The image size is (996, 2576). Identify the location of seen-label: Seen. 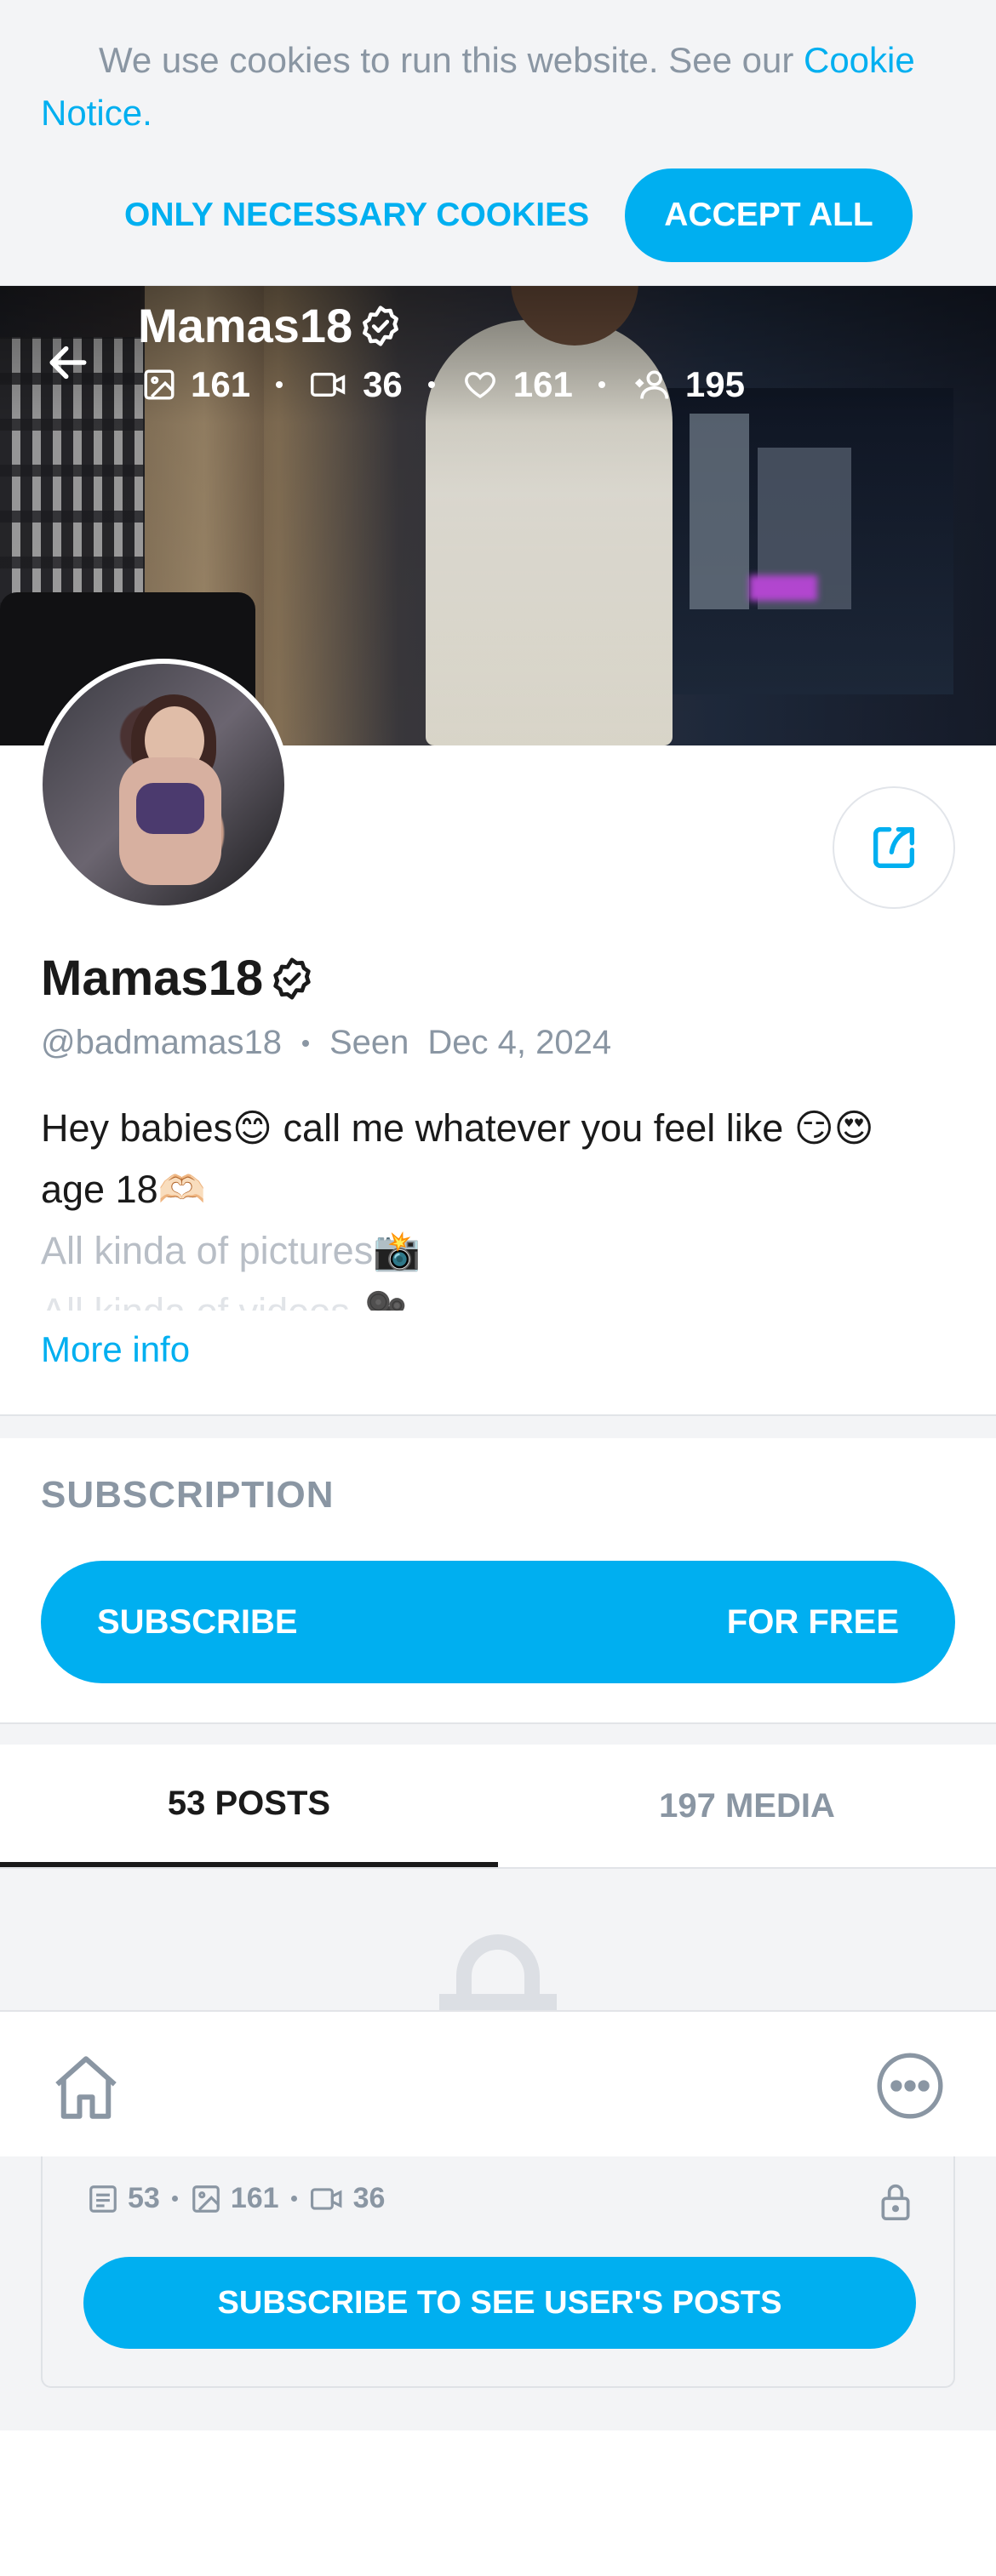
(369, 1042).